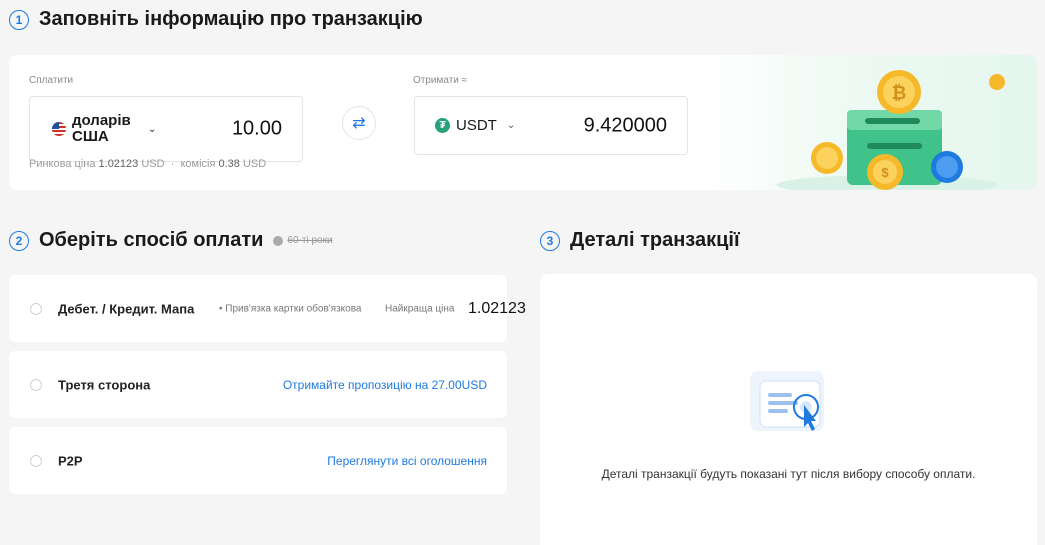  Describe the element at coordinates (126, 308) in the screenshot. I see `method-title: Дебет. / Кредит. Мапа` at that location.